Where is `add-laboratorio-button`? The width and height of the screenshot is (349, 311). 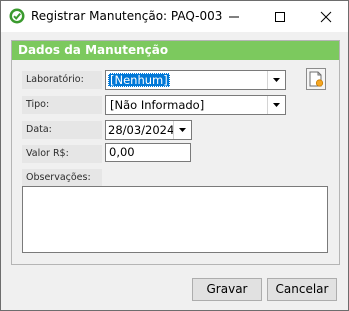
add-laboratorio-button is located at coordinates (316, 79).